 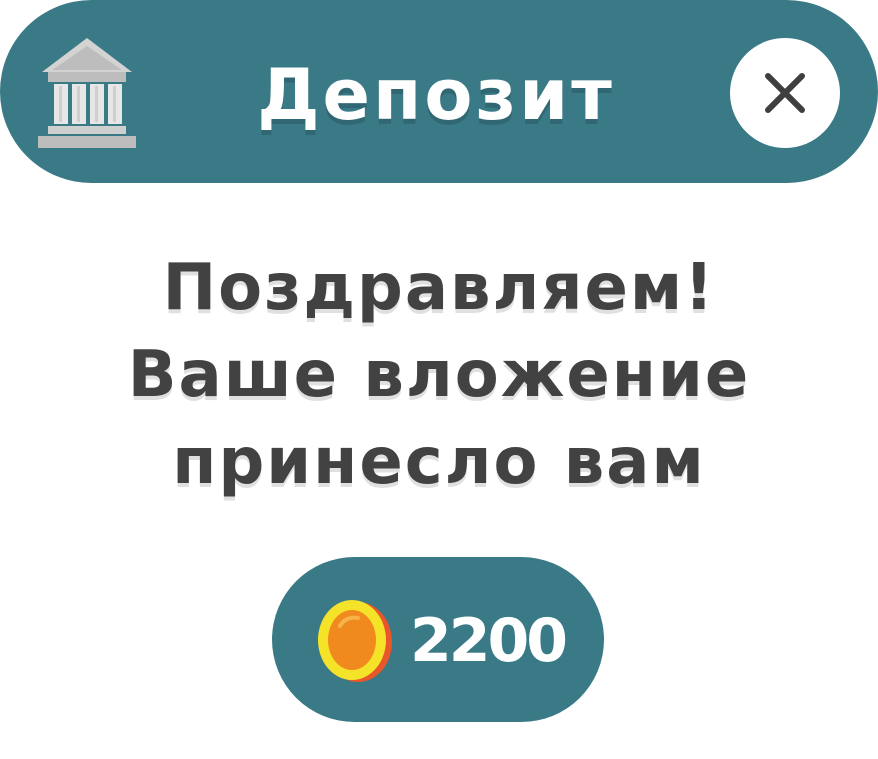 I want to click on coin-icon, so click(x=355, y=641).